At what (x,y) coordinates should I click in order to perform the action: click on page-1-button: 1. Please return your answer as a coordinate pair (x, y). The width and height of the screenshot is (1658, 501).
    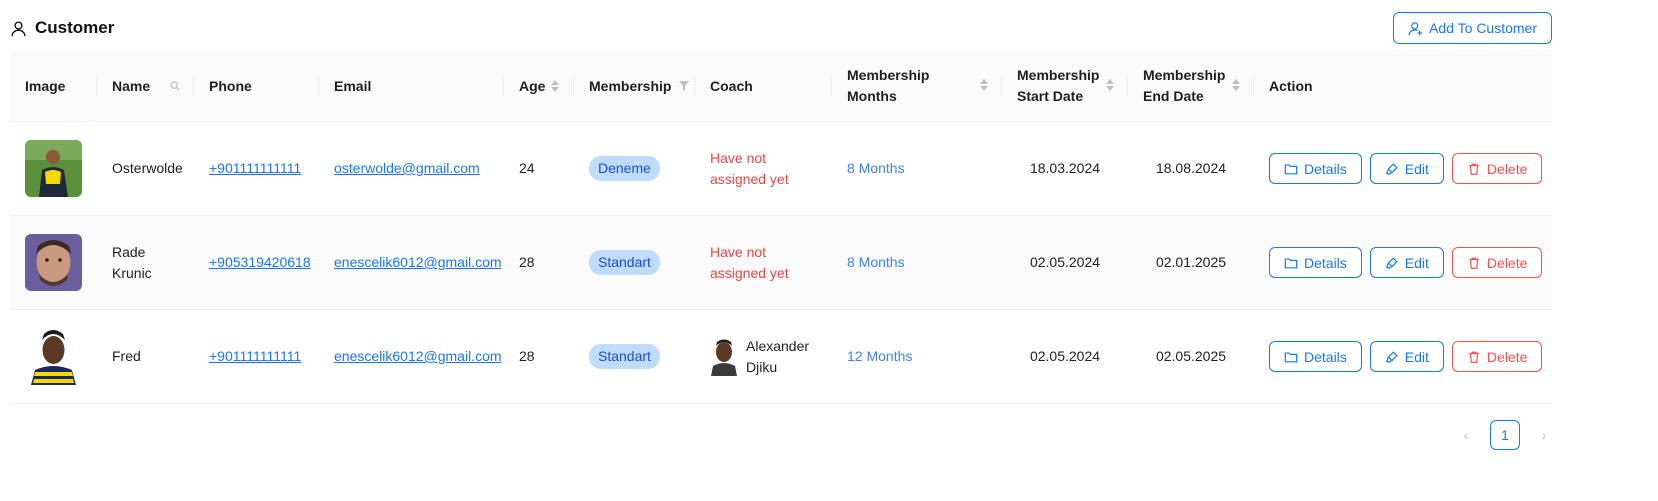
    Looking at the image, I should click on (1505, 435).